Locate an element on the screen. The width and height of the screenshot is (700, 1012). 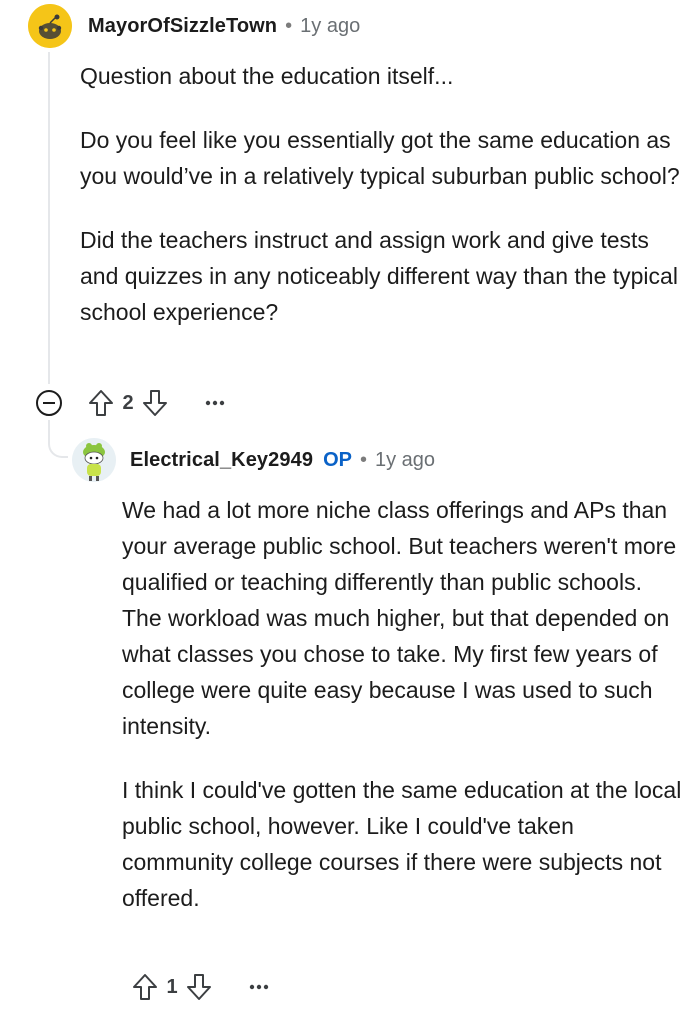
reply-username: Electrical_Key2949 is located at coordinates (221, 460).